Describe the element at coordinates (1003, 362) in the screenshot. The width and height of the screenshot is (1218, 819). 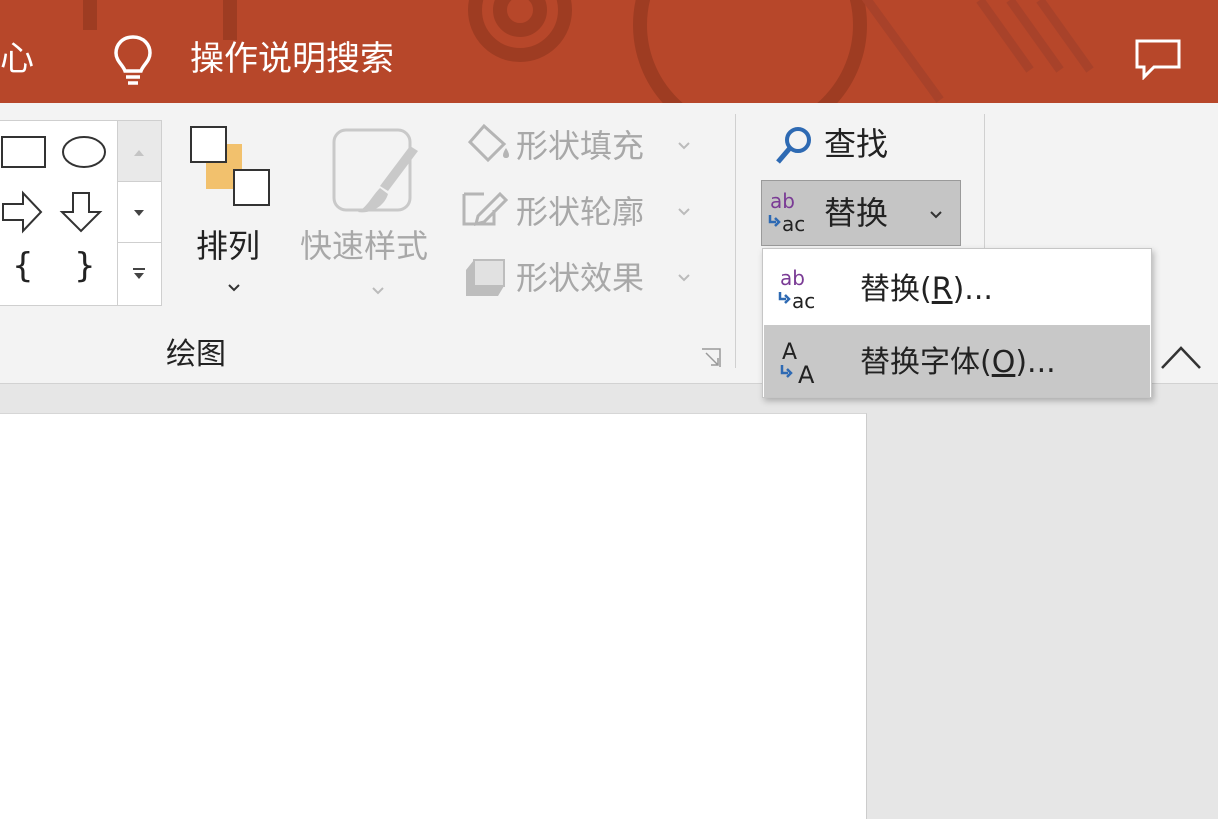
I see `access-key: O` at that location.